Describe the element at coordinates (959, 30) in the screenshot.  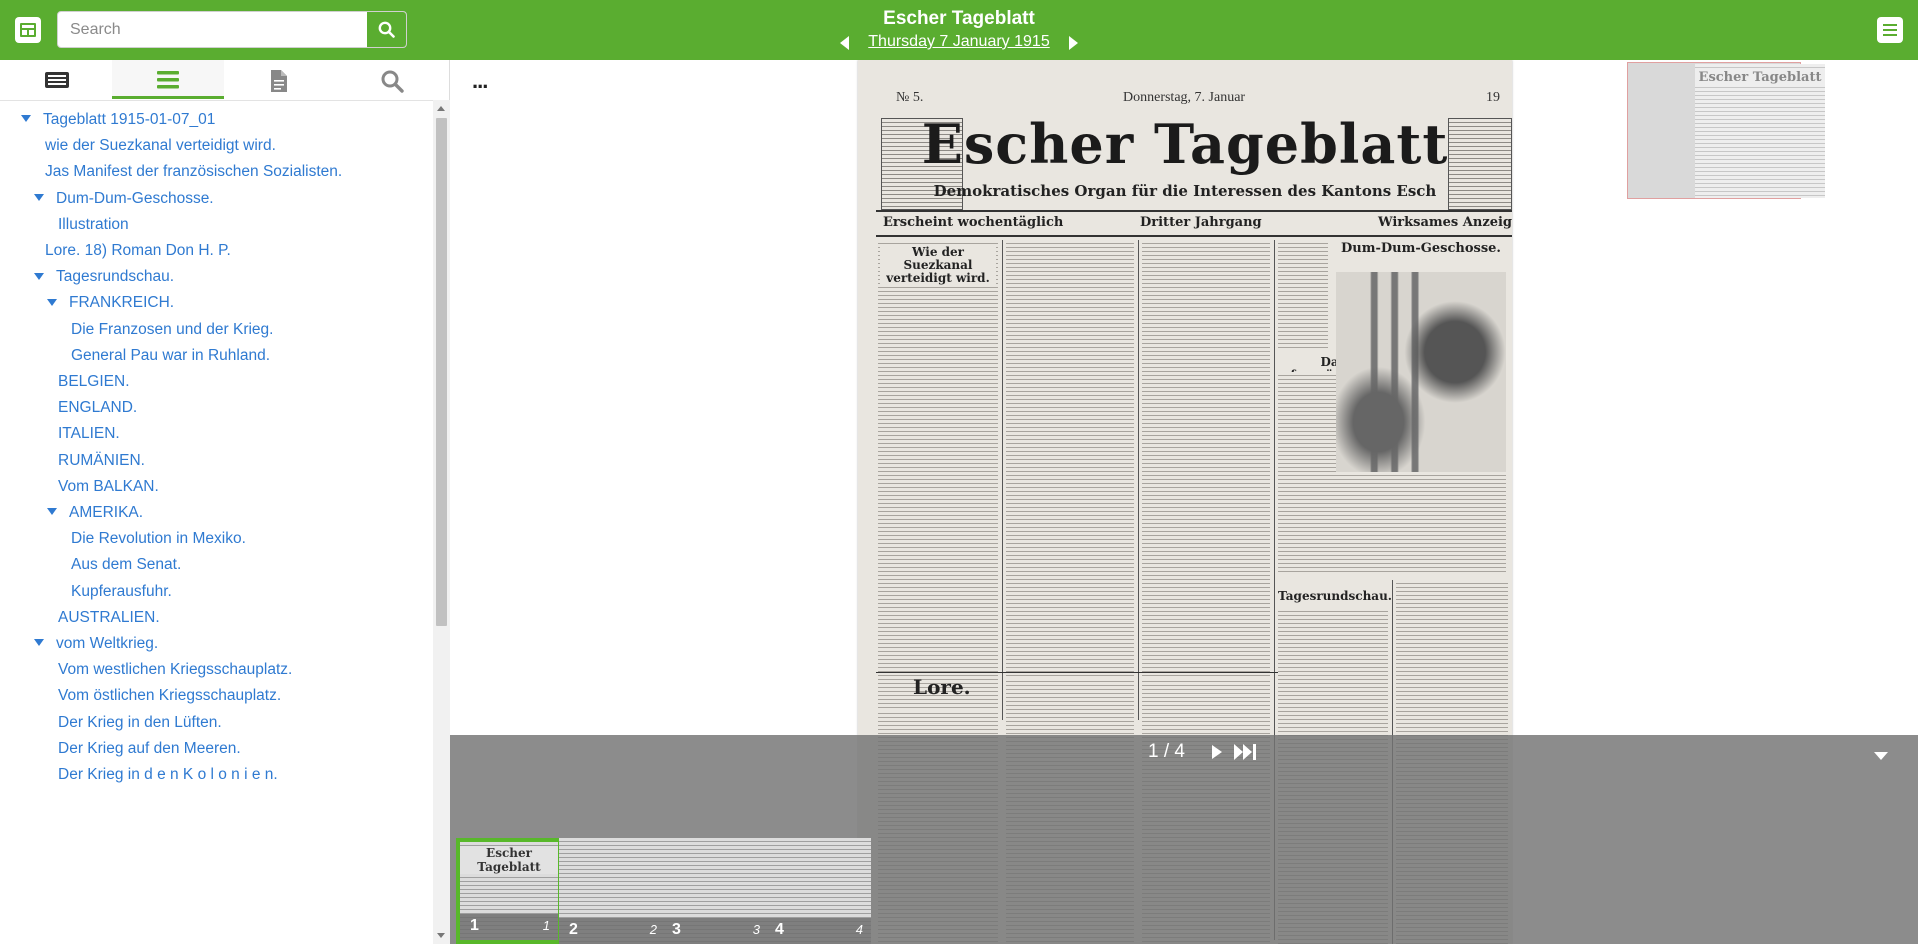
I see `issue-title-block: Escher Tageblatt Thursday 7 January 1915` at that location.